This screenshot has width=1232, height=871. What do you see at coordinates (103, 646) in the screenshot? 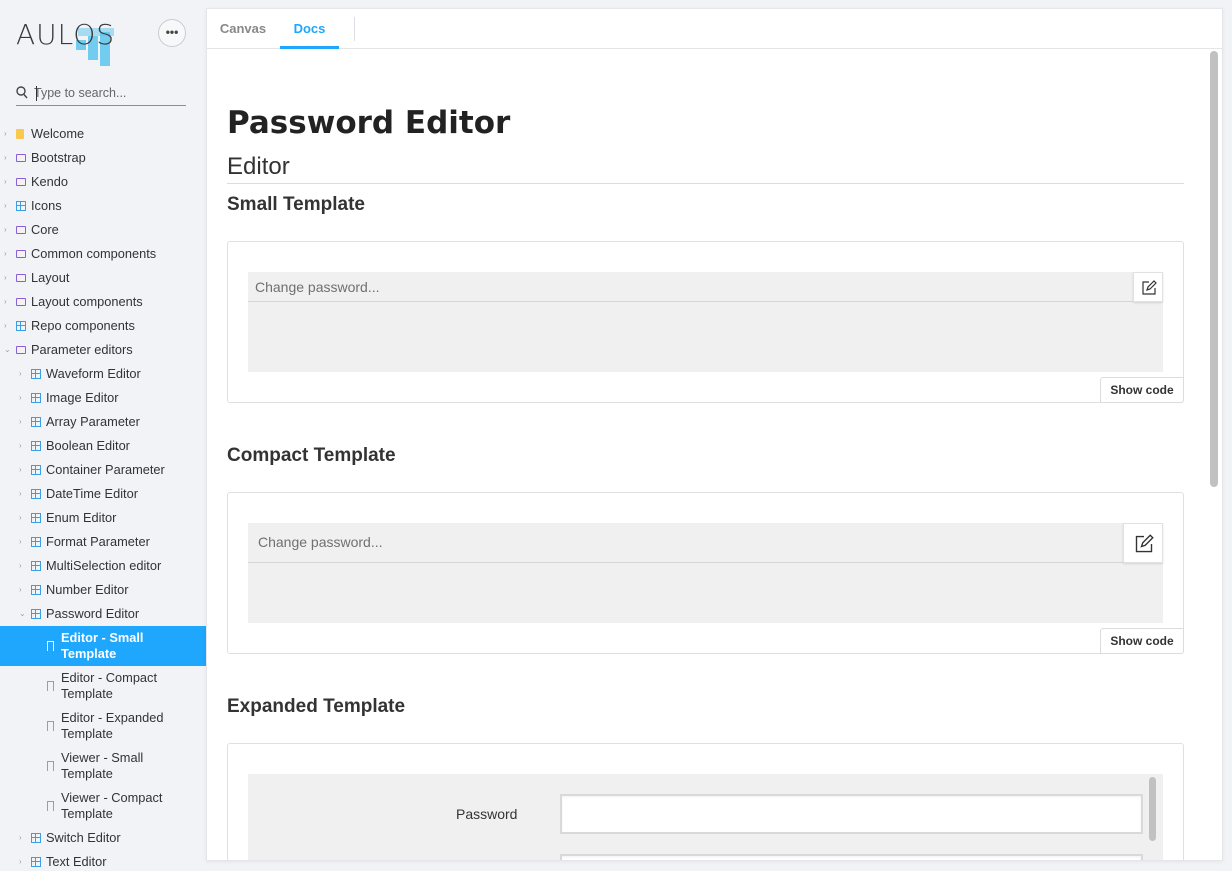
I see `sidebar-item: Editor - Small Template` at bounding box center [103, 646].